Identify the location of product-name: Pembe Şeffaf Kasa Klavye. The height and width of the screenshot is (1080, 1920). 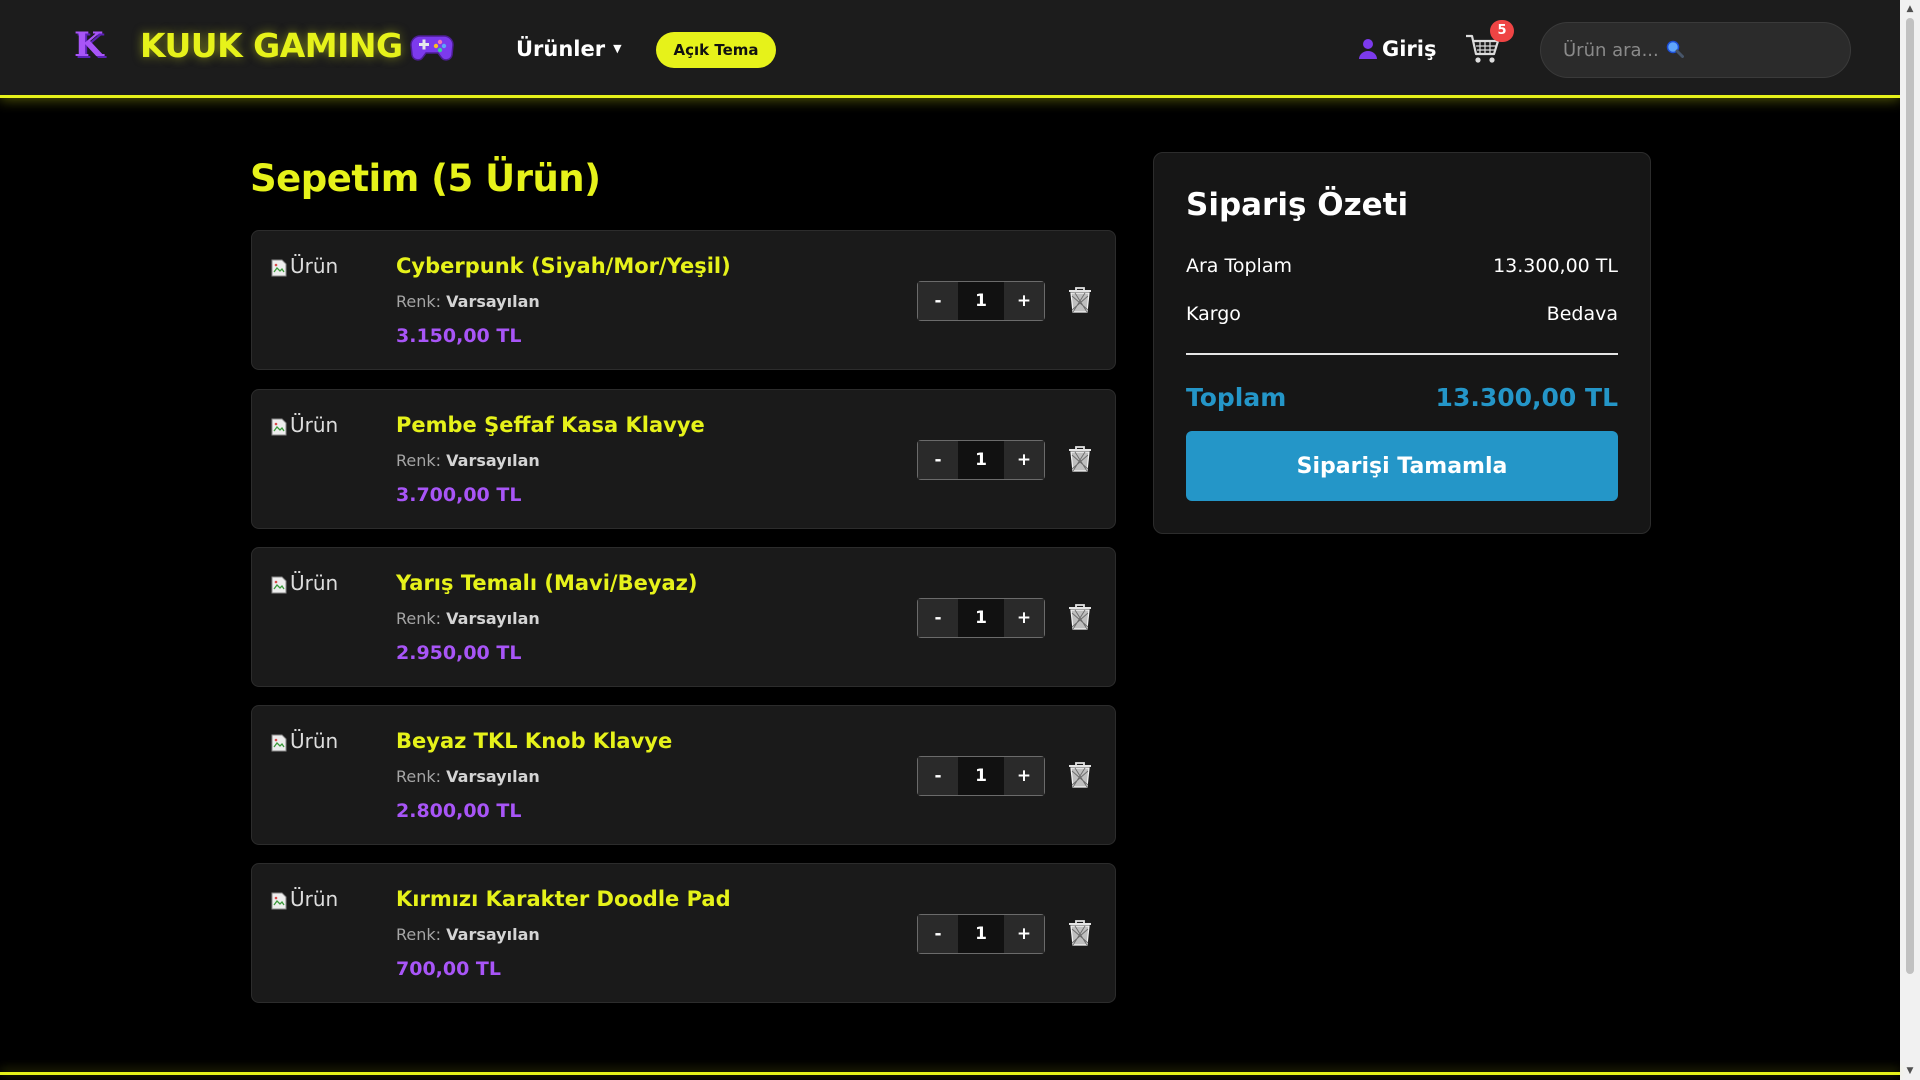
(550, 425).